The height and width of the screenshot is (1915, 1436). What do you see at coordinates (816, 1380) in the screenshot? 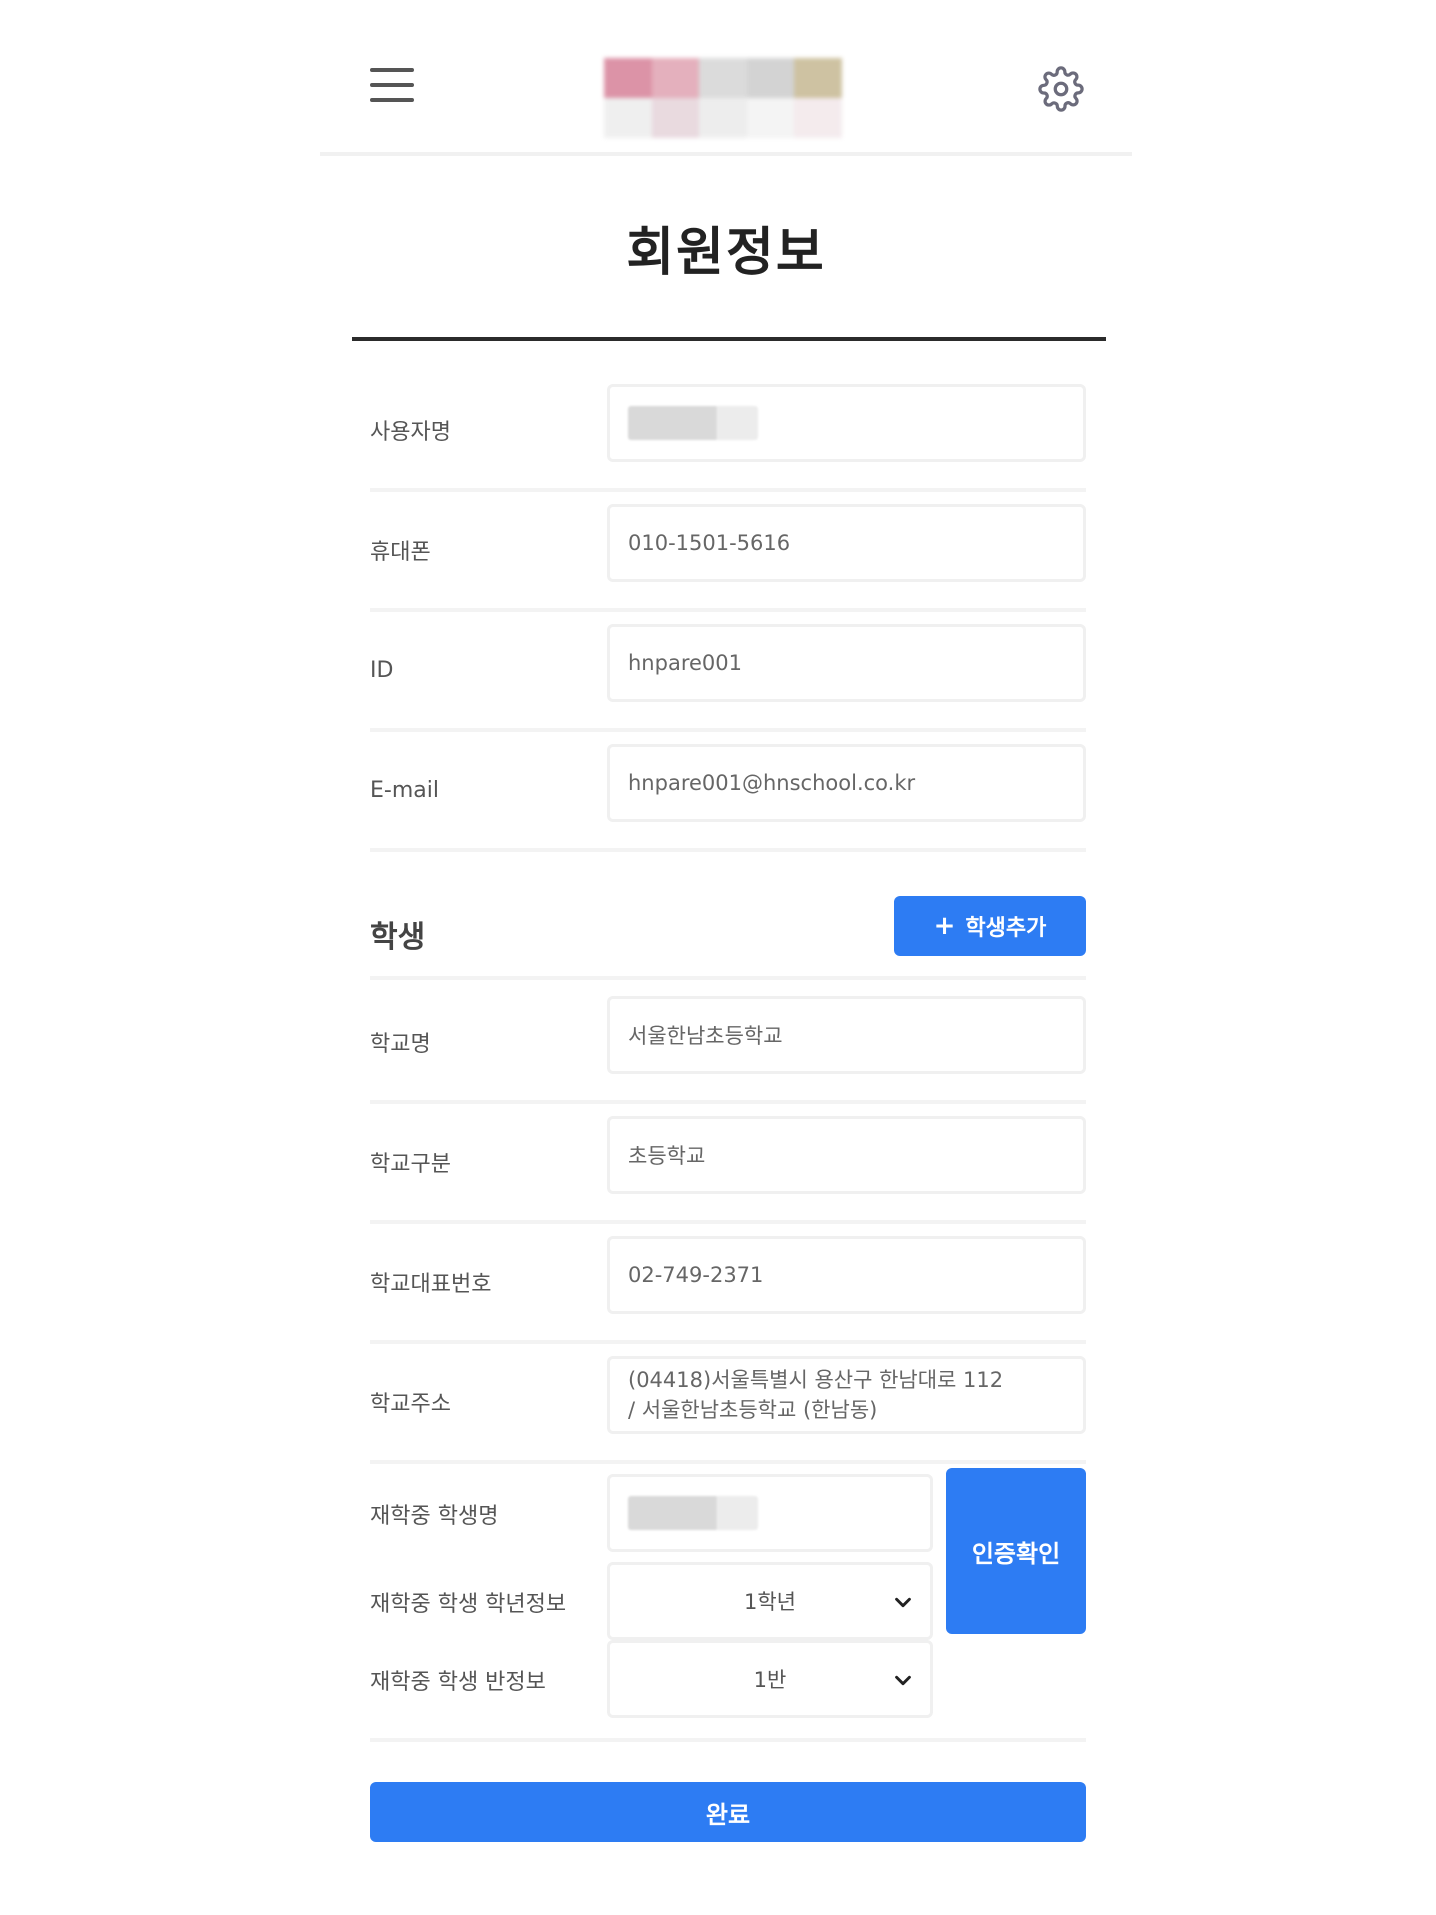
I see `school-address-line1: (04418)서울특별시 용산구 한남대로 112` at bounding box center [816, 1380].